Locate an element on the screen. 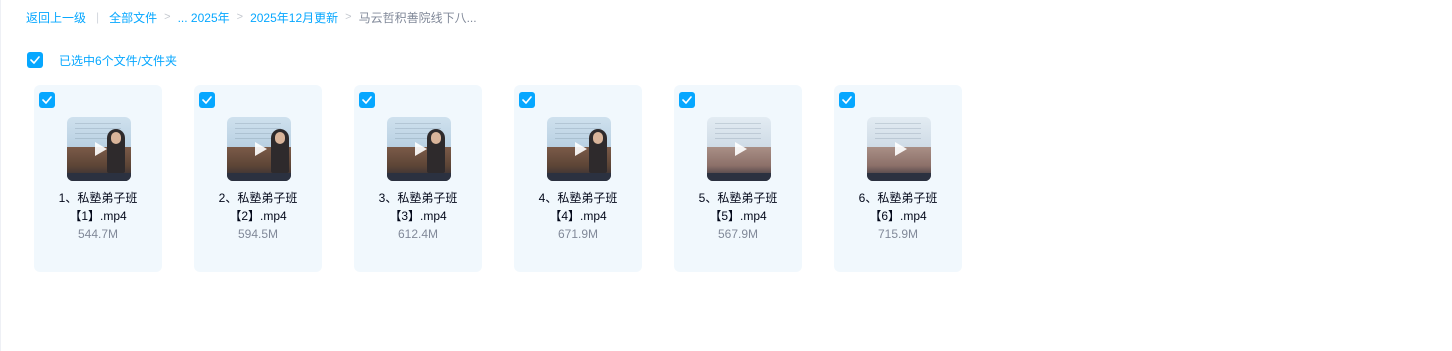 The image size is (1452, 351). file-size: 612.4M is located at coordinates (418, 234).